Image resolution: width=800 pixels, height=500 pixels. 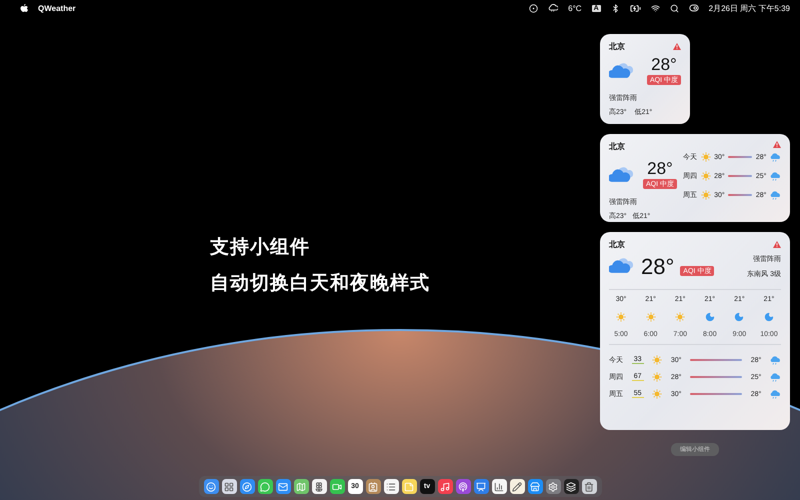 I want to click on bar-chart-icon, so click(x=499, y=486).